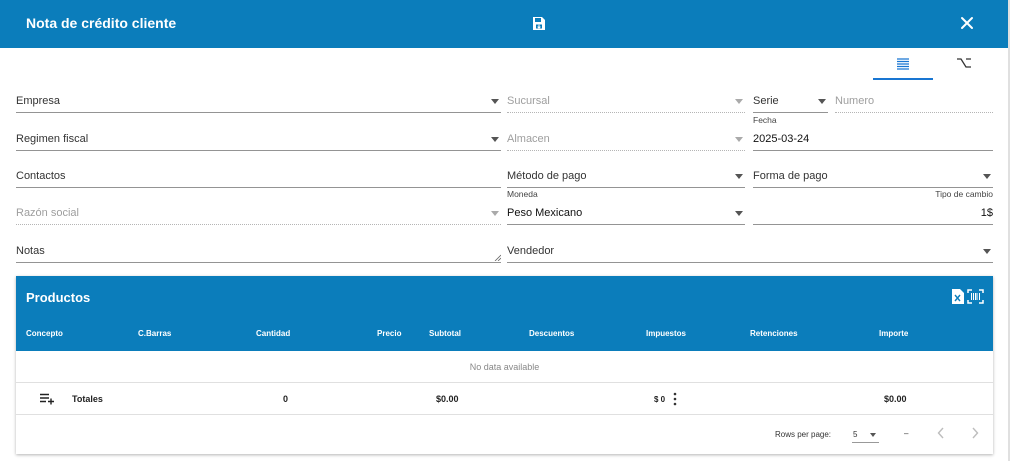 This screenshot has width=1010, height=461. I want to click on notas-textarea: Notas, so click(258, 252).